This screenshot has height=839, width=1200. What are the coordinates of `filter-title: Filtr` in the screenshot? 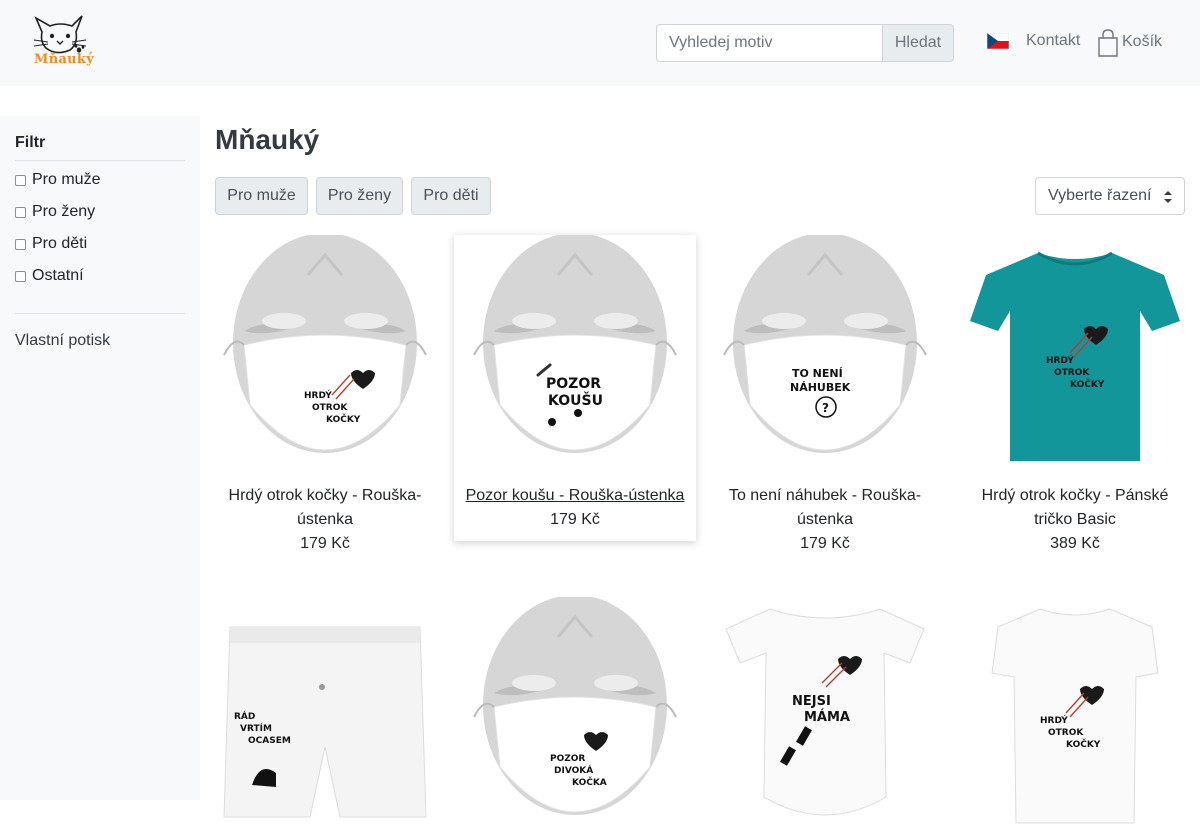 It's located at (30, 142).